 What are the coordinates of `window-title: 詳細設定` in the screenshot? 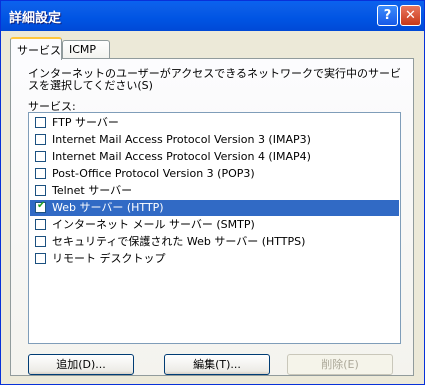 It's located at (35, 18).